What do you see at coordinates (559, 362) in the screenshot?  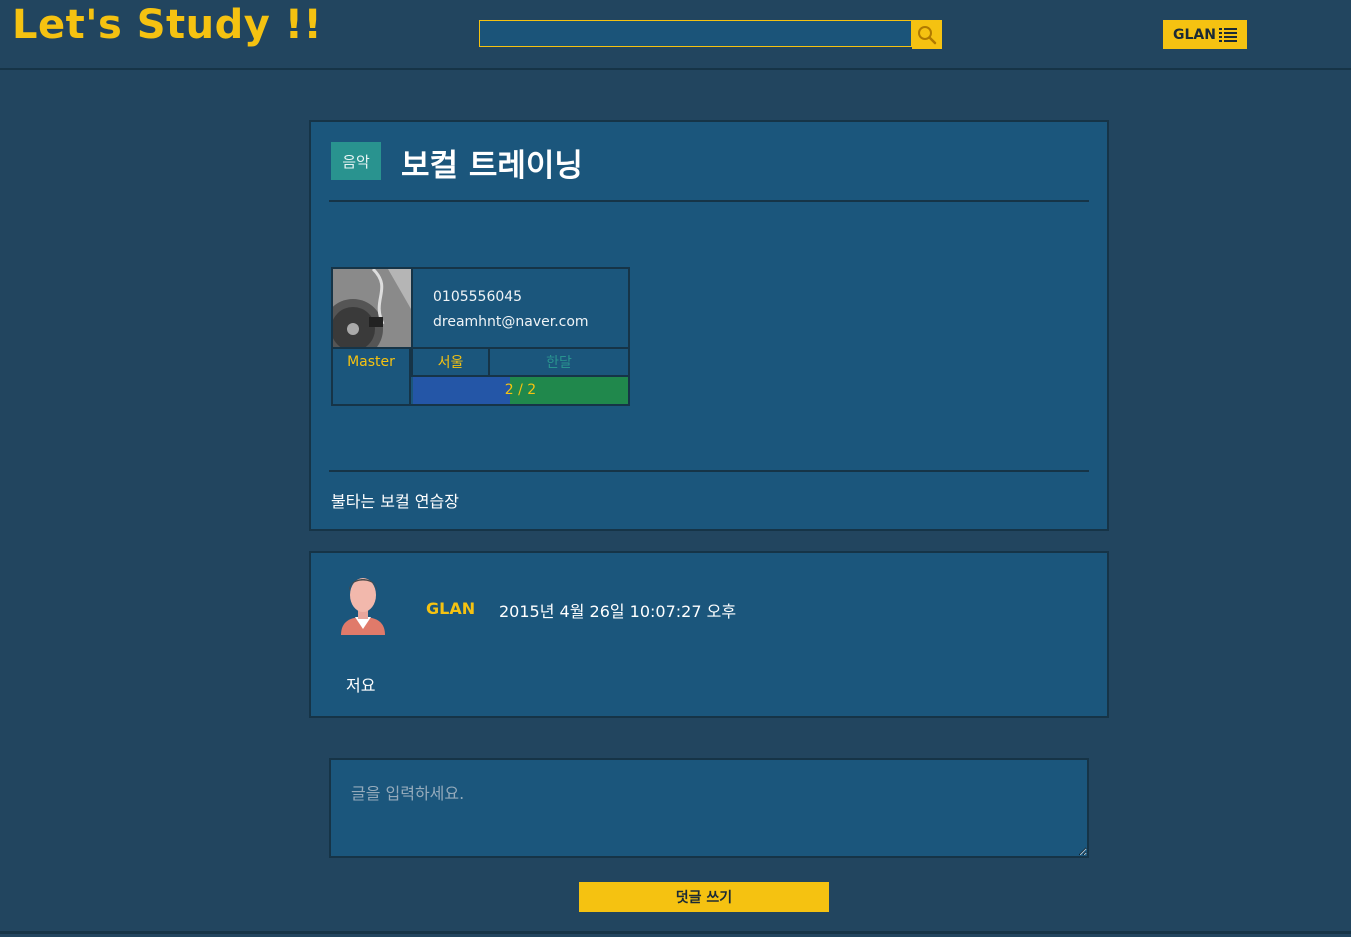 I see `profile-duration: 한달` at bounding box center [559, 362].